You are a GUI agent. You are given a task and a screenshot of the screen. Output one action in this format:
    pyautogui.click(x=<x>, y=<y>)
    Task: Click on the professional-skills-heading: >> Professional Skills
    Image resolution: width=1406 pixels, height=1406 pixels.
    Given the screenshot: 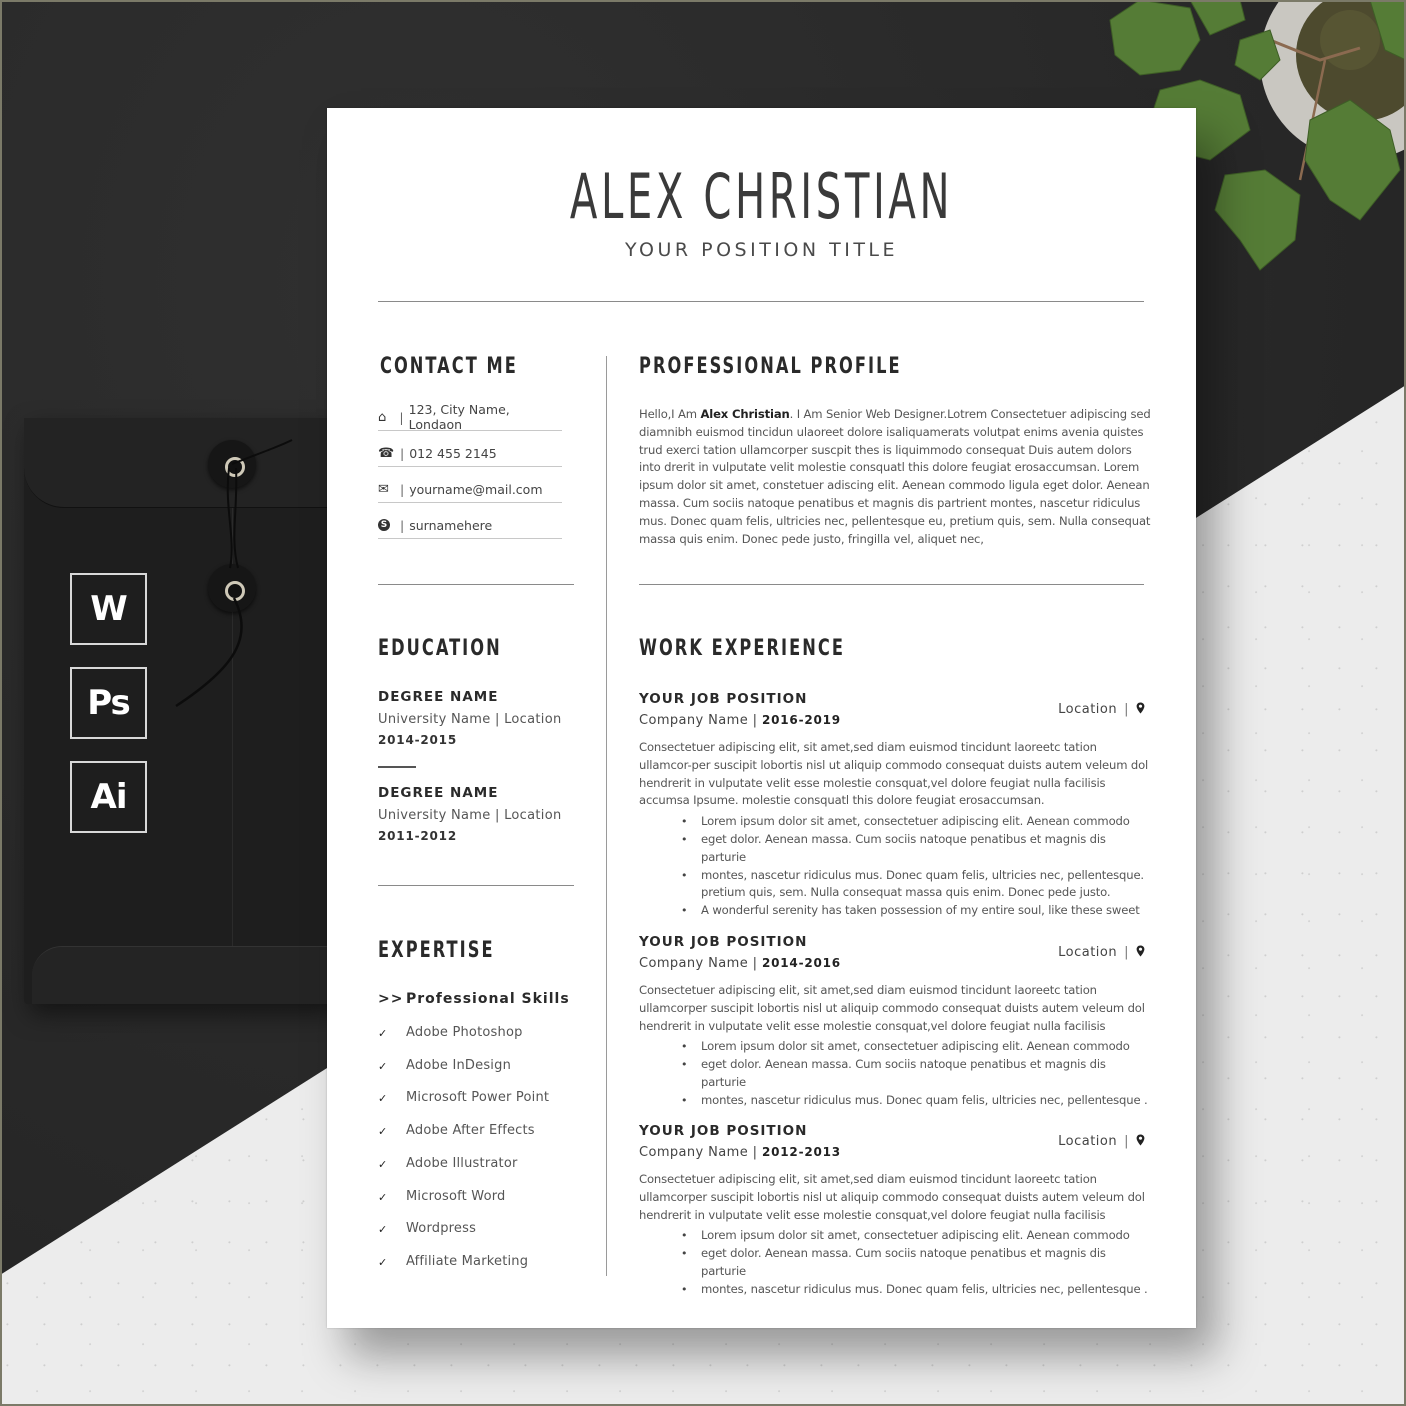 What is the action you would take?
    pyautogui.click(x=474, y=999)
    